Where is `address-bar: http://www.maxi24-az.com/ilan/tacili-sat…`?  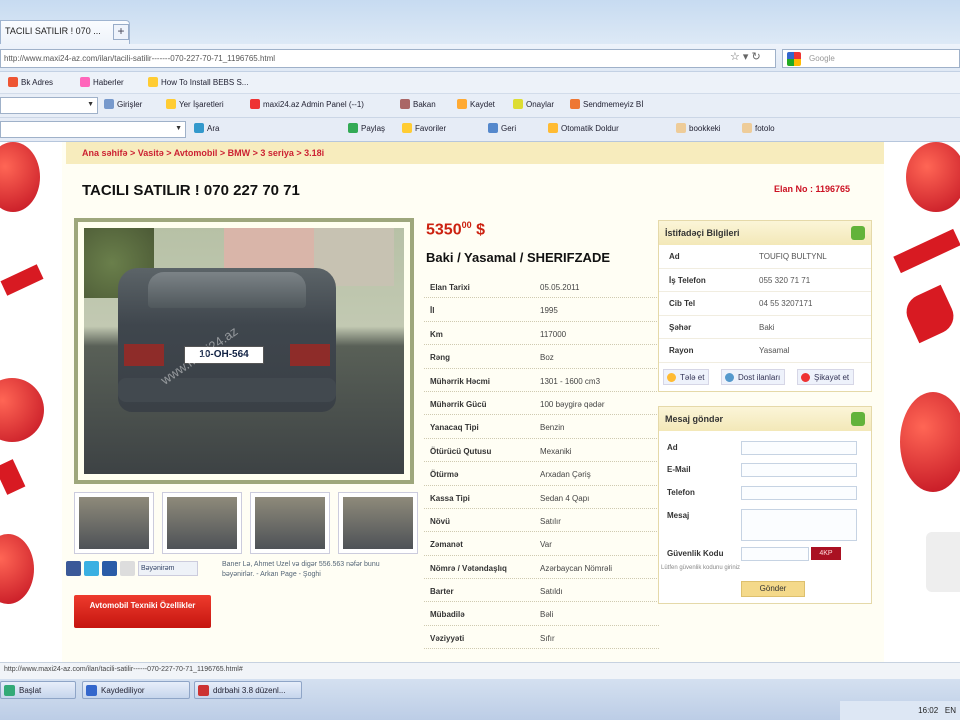 address-bar: http://www.maxi24-az.com/ilan/tacili-sat… is located at coordinates (388, 58).